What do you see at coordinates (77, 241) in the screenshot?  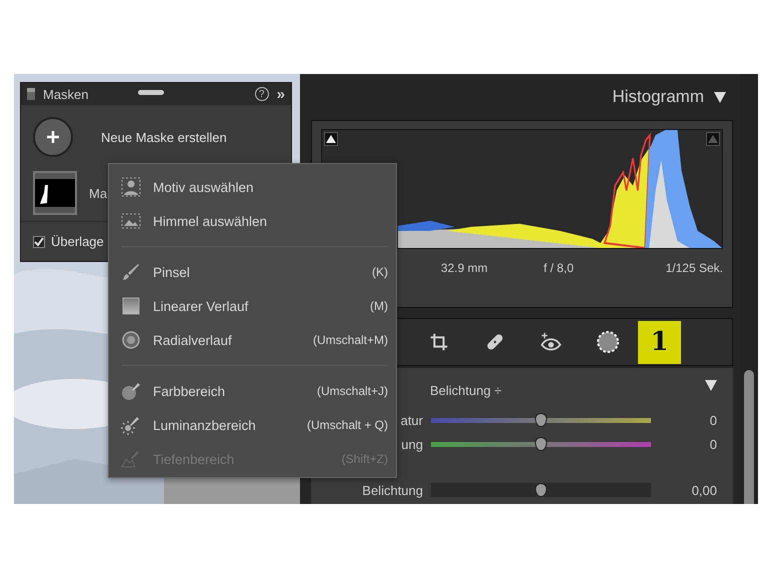 I see `overlay-label: Überlage` at bounding box center [77, 241].